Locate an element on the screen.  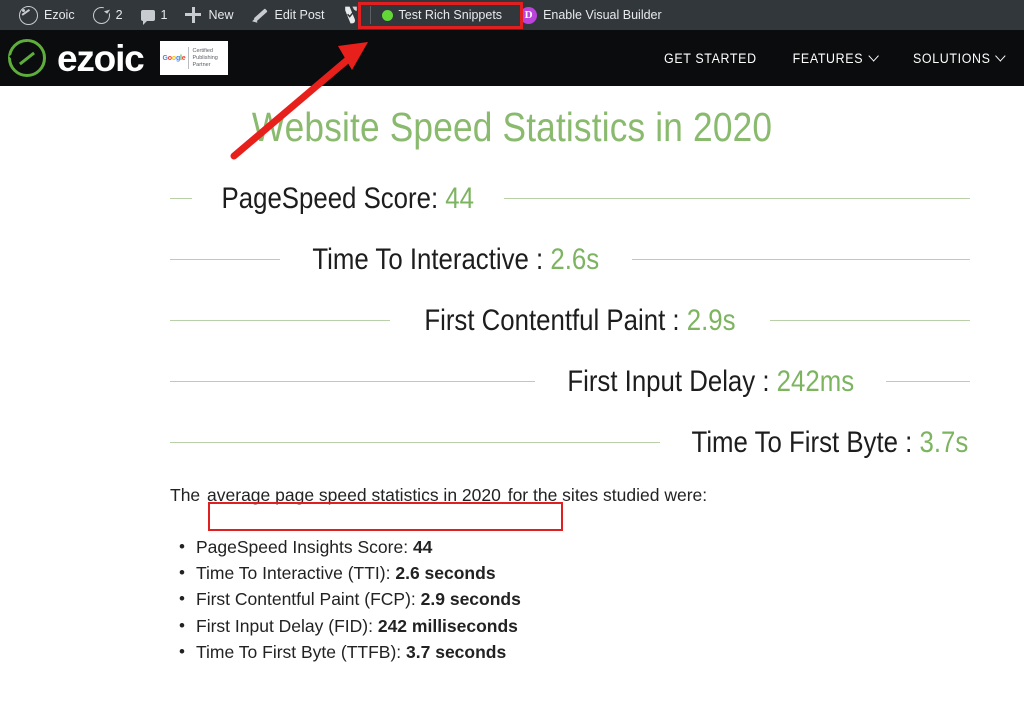
nav-item-get-started-label: GET STARTED is located at coordinates (711, 58).